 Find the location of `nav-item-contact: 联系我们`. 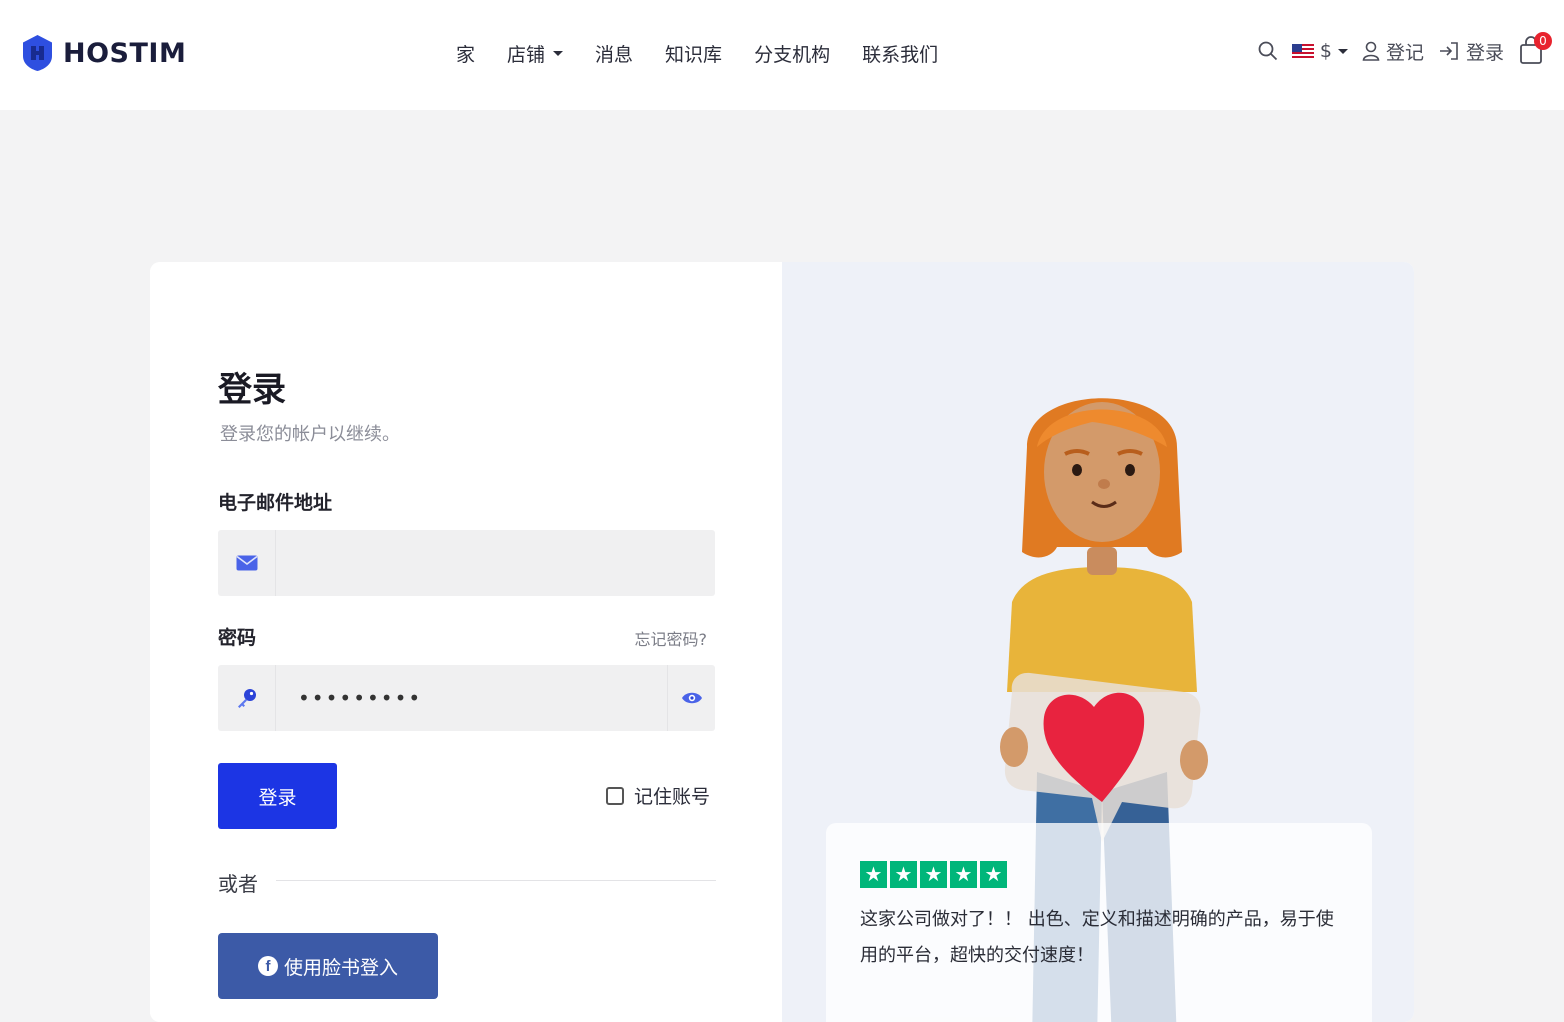

nav-item-contact: 联系我们 is located at coordinates (900, 53).